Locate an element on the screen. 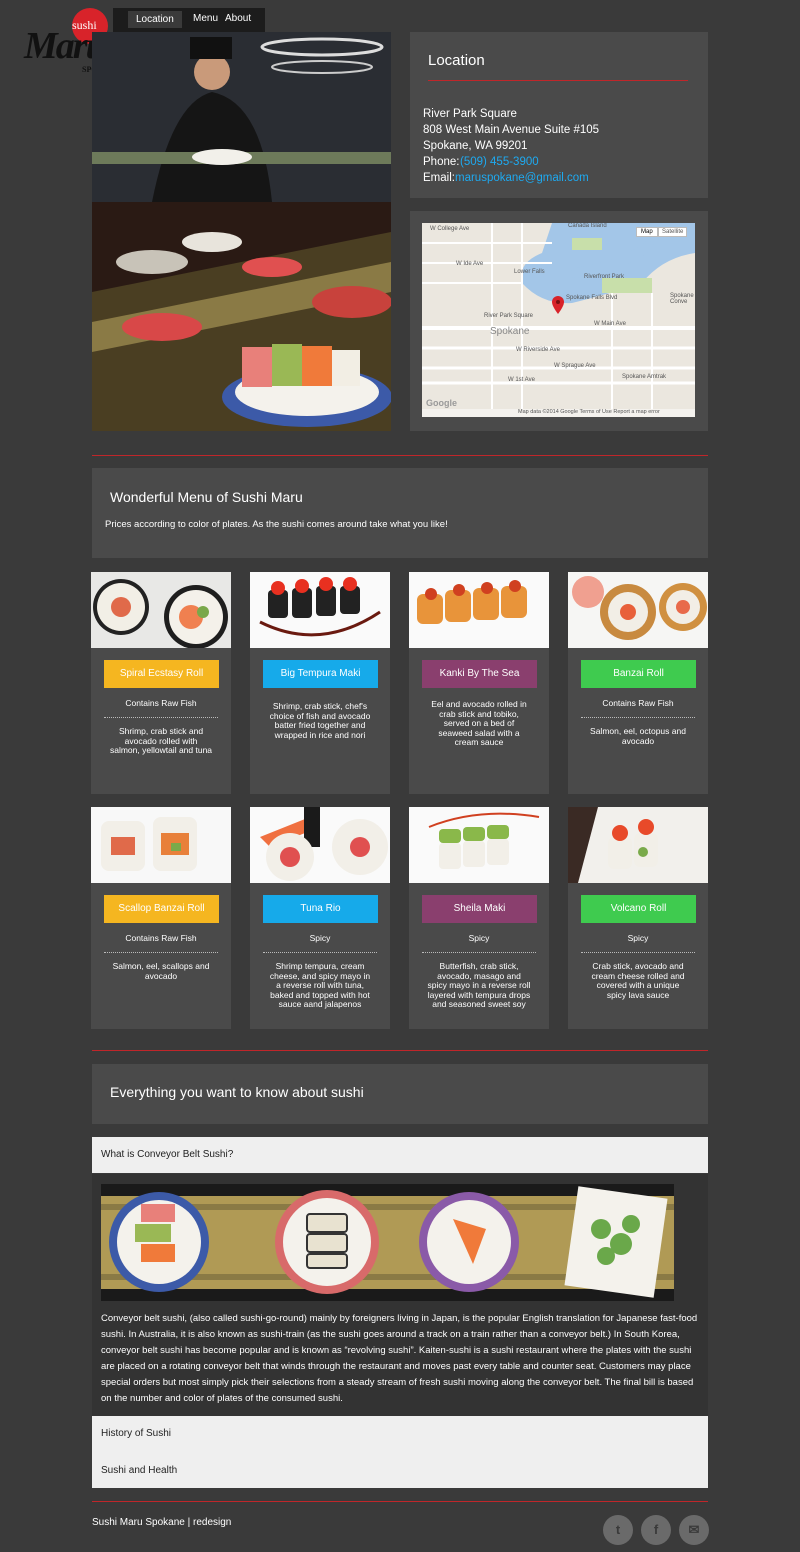  menu-item-name: Volcano Roll is located at coordinates (638, 909).